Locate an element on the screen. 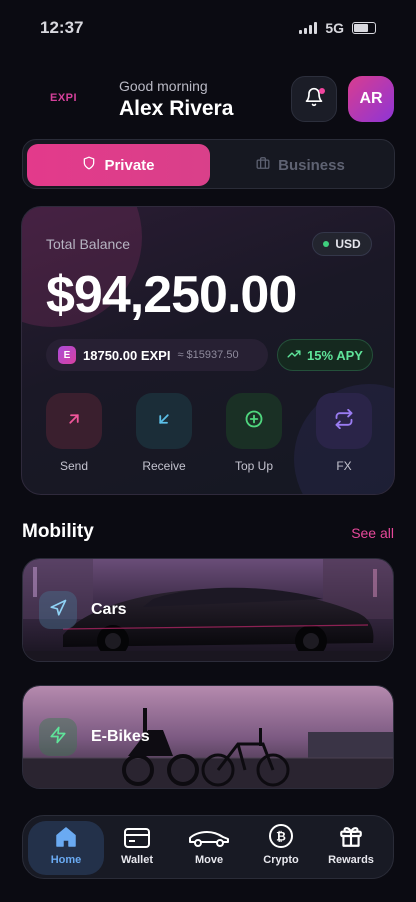 This screenshot has width=416, height=902. fx-label: FX is located at coordinates (344, 466).